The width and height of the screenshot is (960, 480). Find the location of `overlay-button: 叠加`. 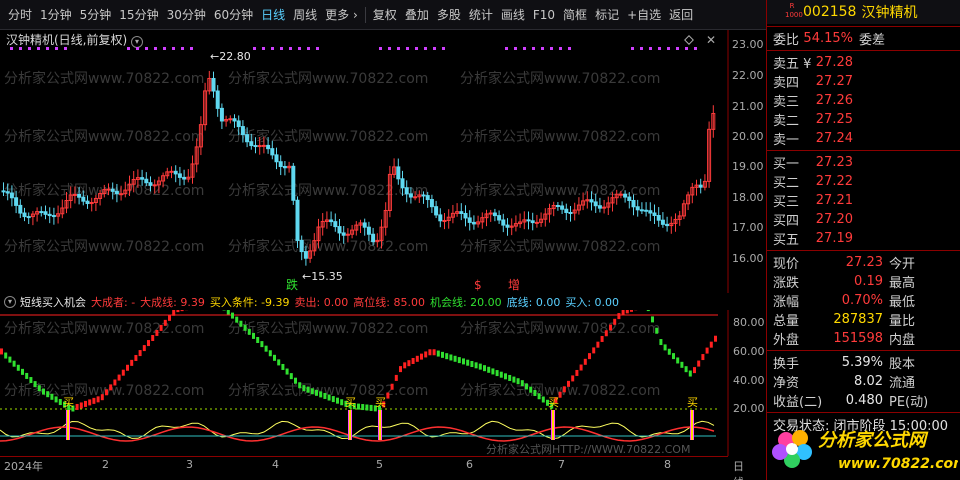

overlay-button: 叠加 is located at coordinates (417, 15).